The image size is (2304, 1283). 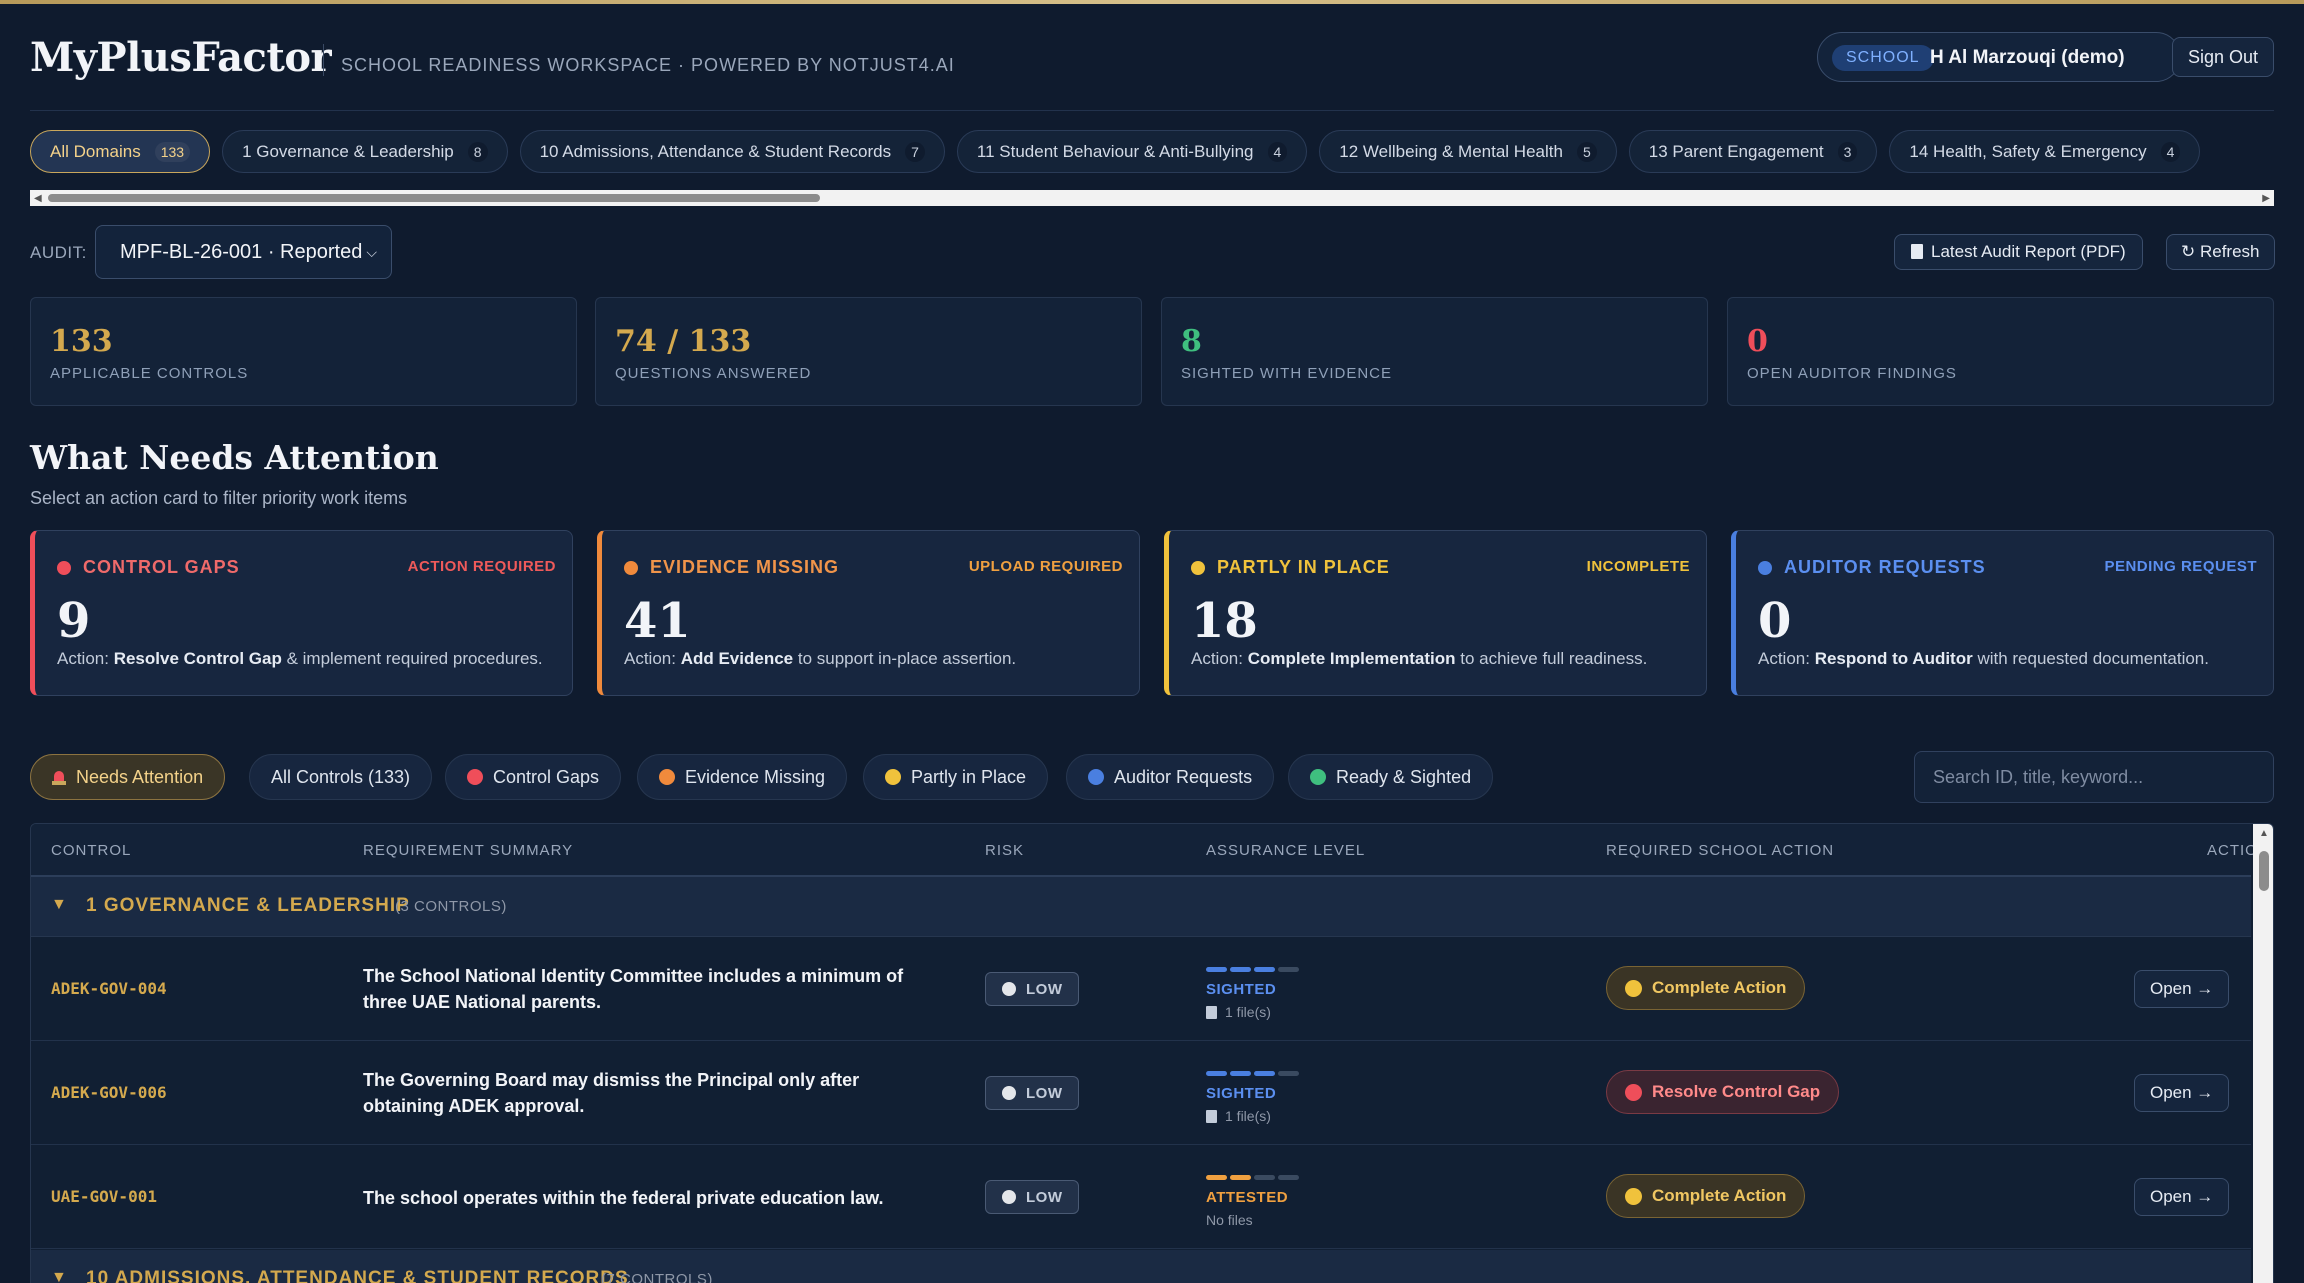 What do you see at coordinates (74, 621) in the screenshot?
I see `action-card-number: 9` at bounding box center [74, 621].